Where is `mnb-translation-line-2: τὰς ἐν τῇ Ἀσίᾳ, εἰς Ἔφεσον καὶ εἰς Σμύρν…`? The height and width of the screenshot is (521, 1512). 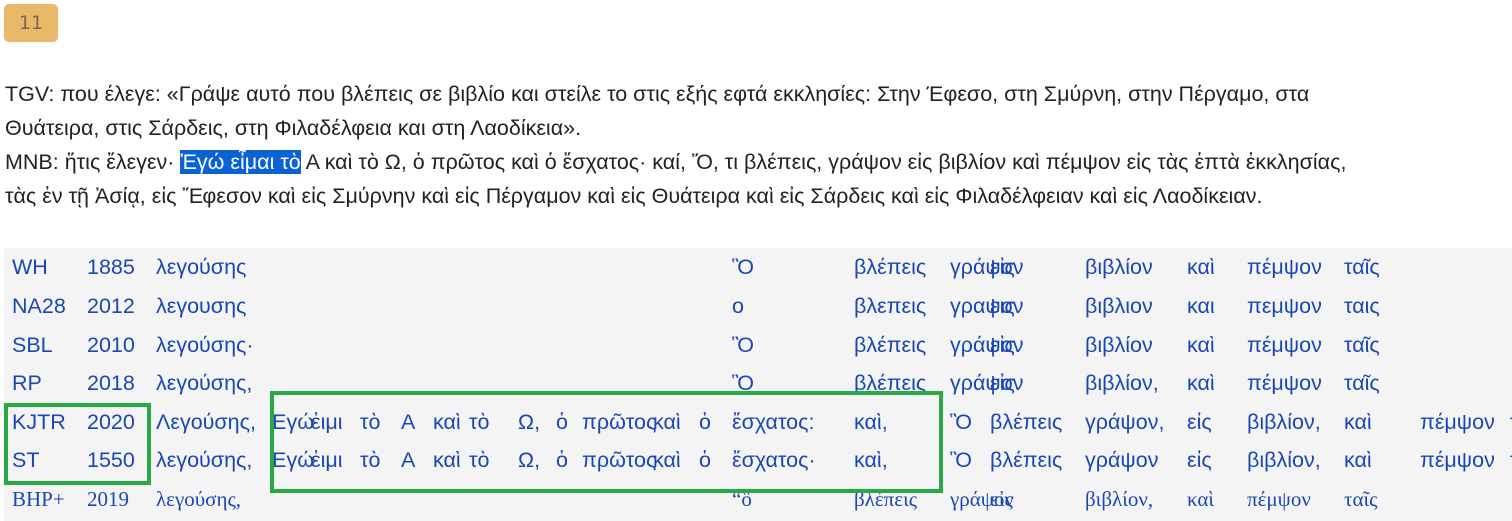 mnb-translation-line-2: τὰς ἐν τῇ Ἀσίᾳ, εἰς Ἔφεσον καὶ εἰς Σμύρν… is located at coordinates (634, 196).